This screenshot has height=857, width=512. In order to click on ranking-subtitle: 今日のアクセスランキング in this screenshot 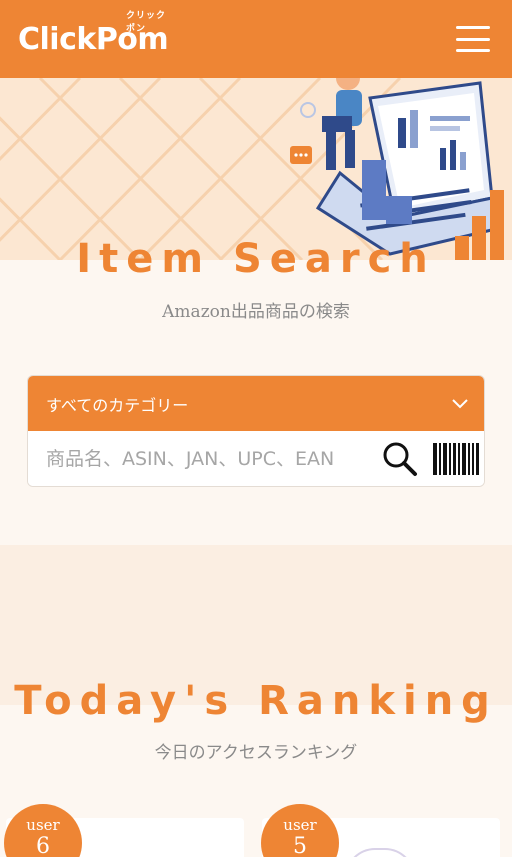, I will do `click(256, 753)`.